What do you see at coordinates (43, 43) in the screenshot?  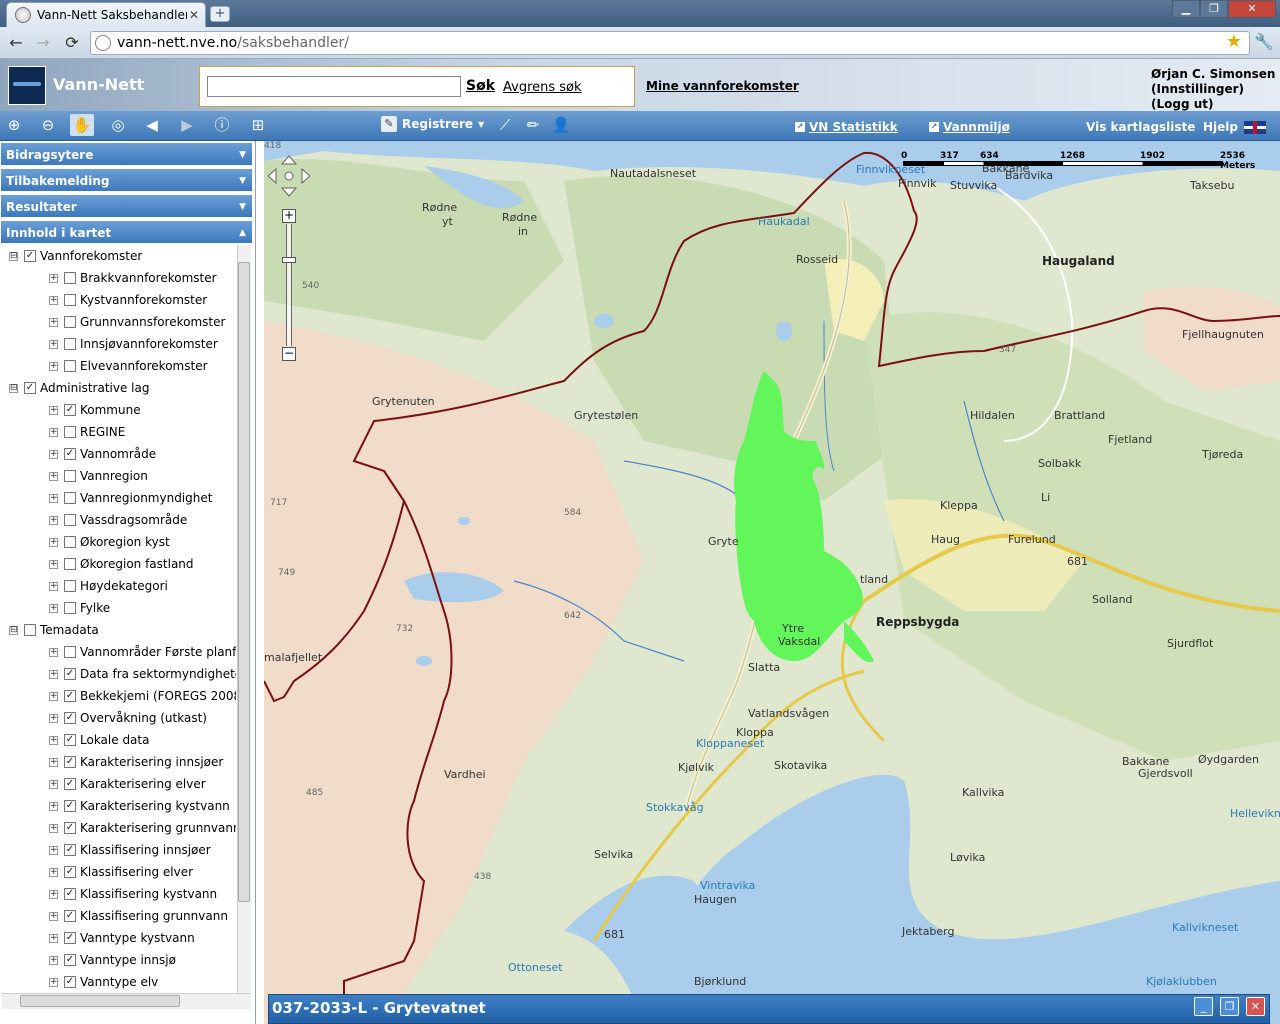 I see `forward-button: →` at bounding box center [43, 43].